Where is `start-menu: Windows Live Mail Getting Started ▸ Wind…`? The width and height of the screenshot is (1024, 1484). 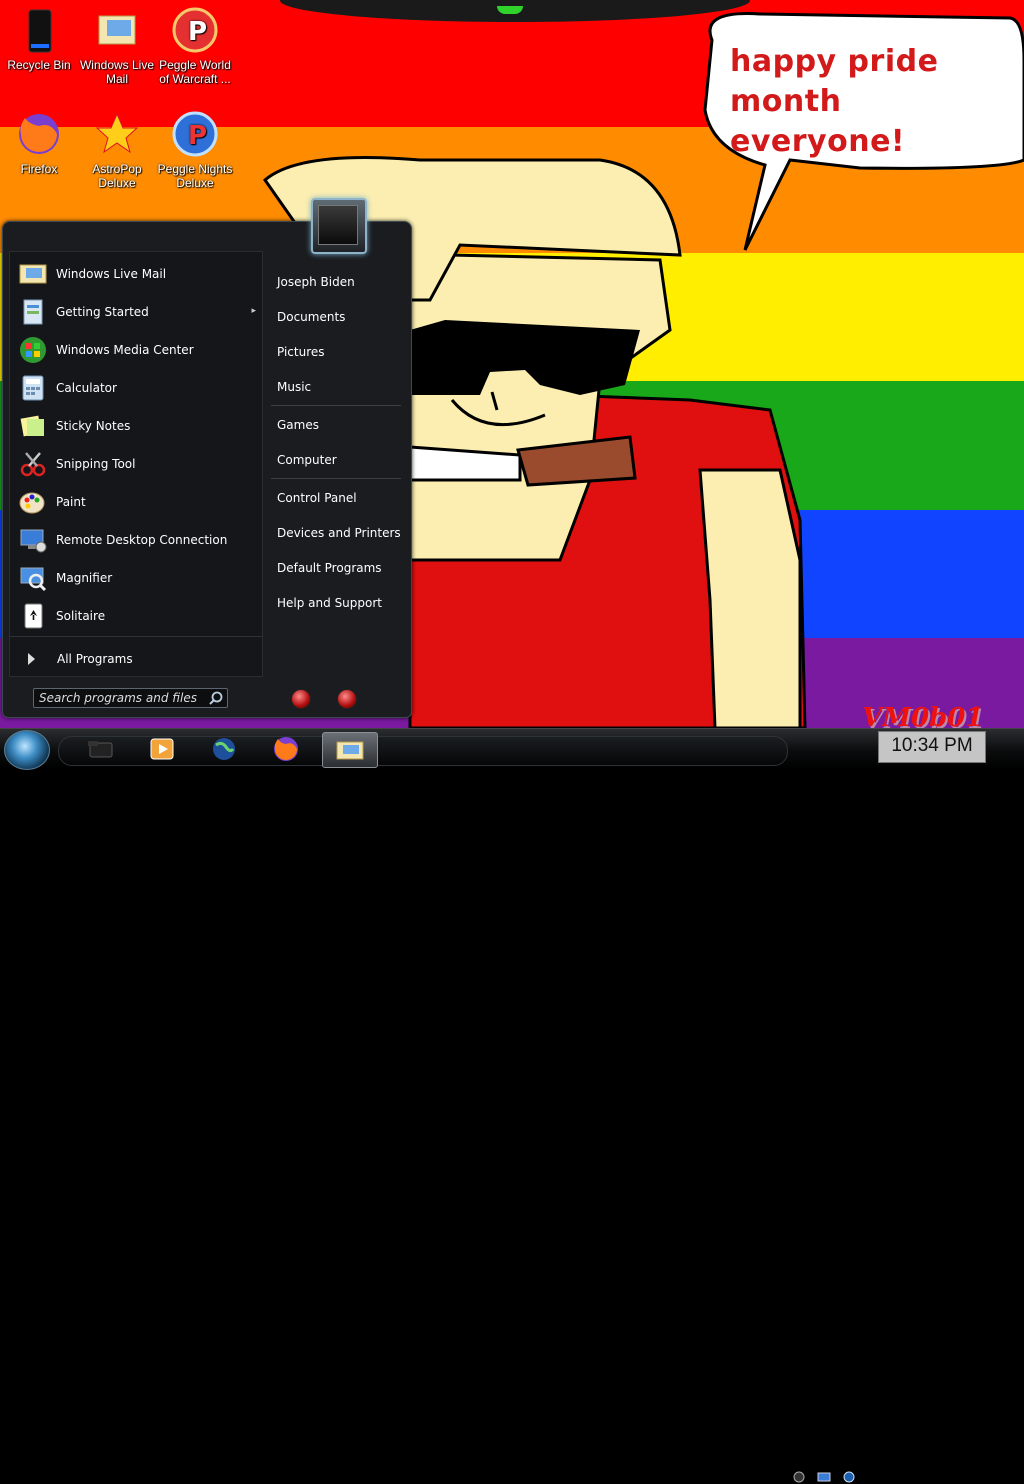 start-menu: Windows Live Mail Getting Started ▸ Wind… is located at coordinates (207, 458).